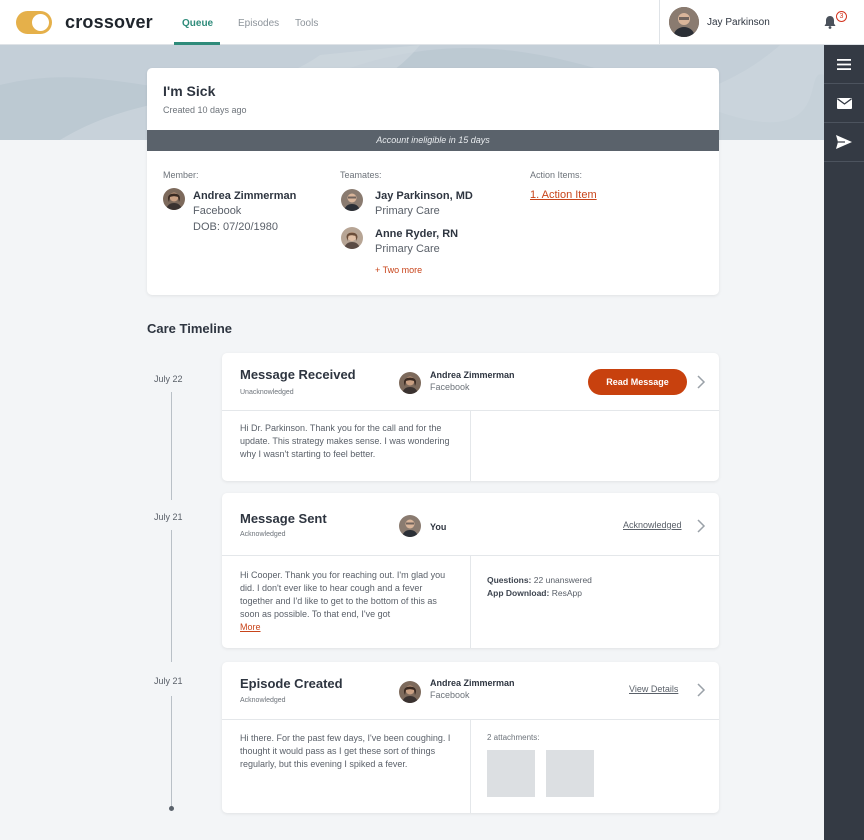 The height and width of the screenshot is (840, 864). Describe the element at coordinates (556, 175) in the screenshot. I see `action-items-label: Action Items:` at that location.